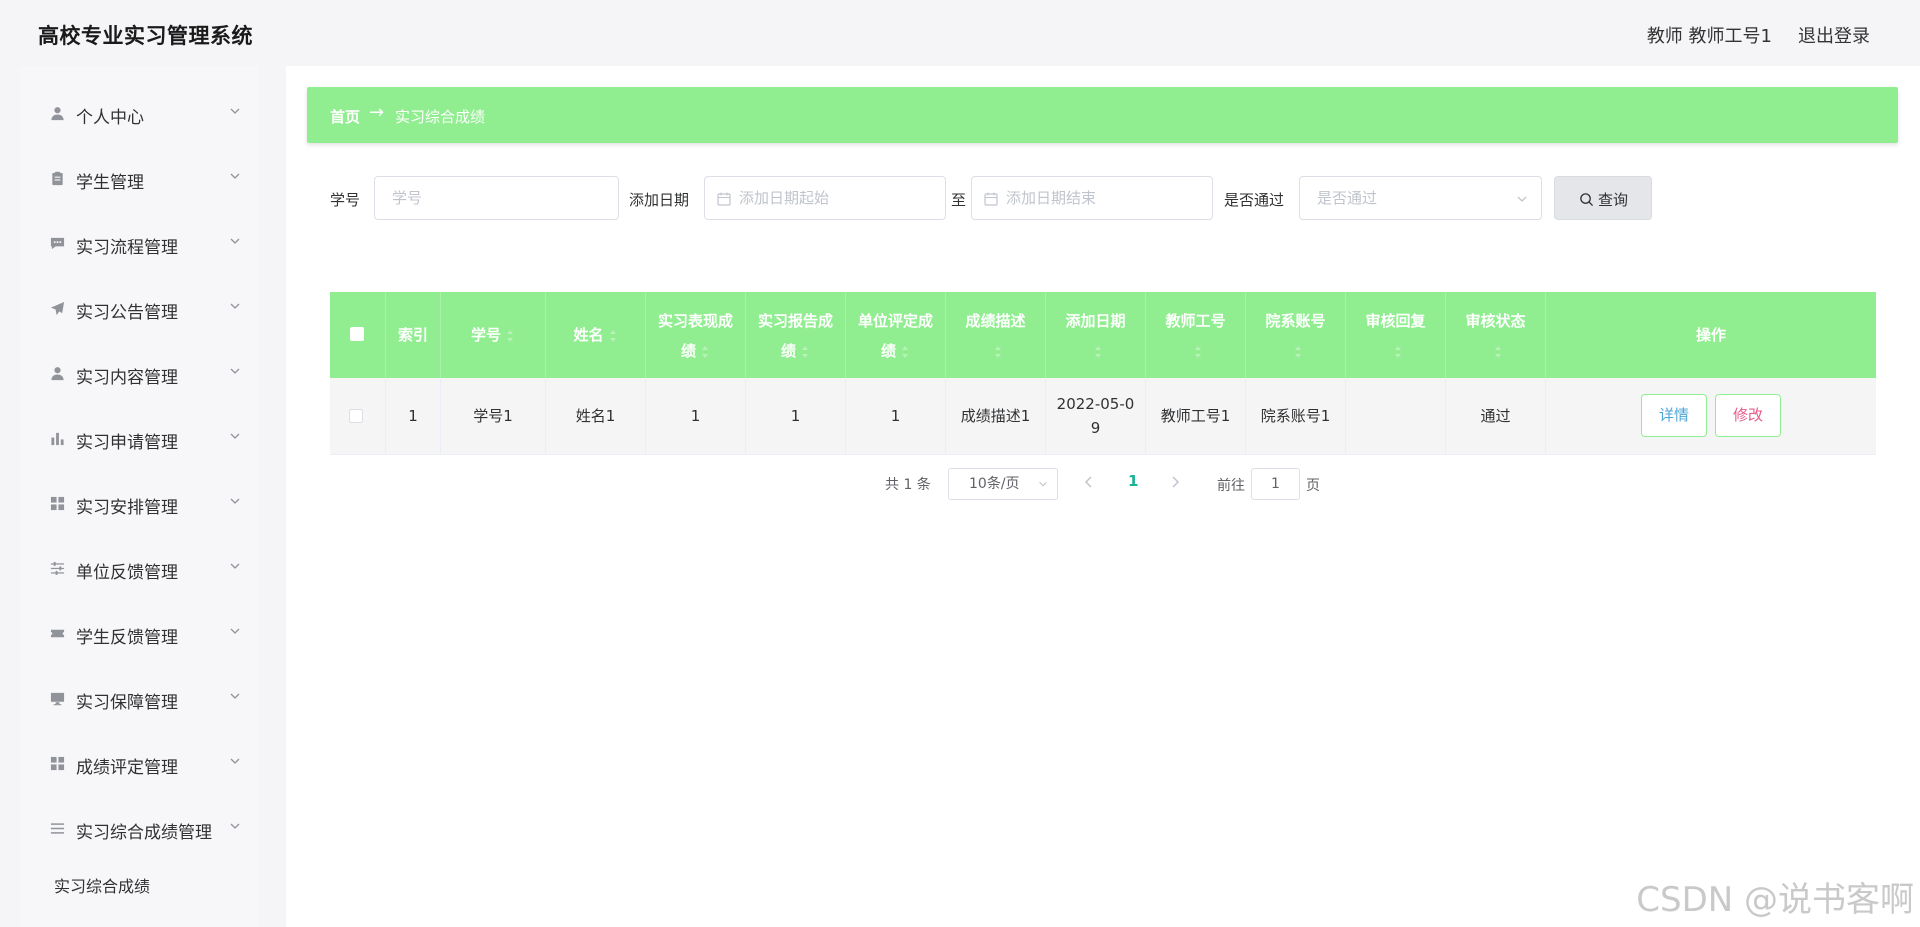 The image size is (1920, 927). What do you see at coordinates (127, 508) in the screenshot?
I see `sidebar-item-label: 实习安排管理` at bounding box center [127, 508].